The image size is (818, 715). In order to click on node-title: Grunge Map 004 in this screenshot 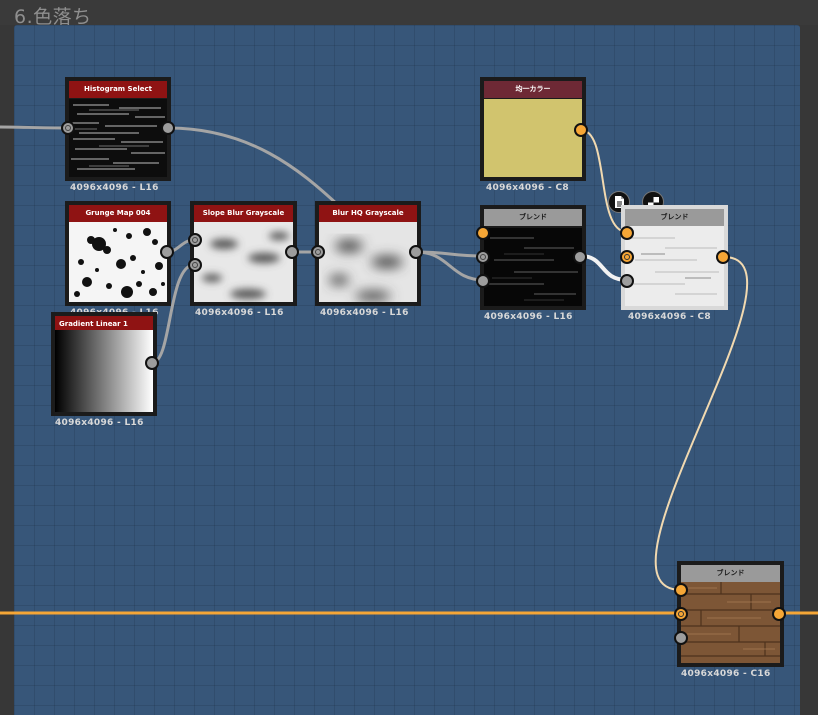, I will do `click(118, 213)`.